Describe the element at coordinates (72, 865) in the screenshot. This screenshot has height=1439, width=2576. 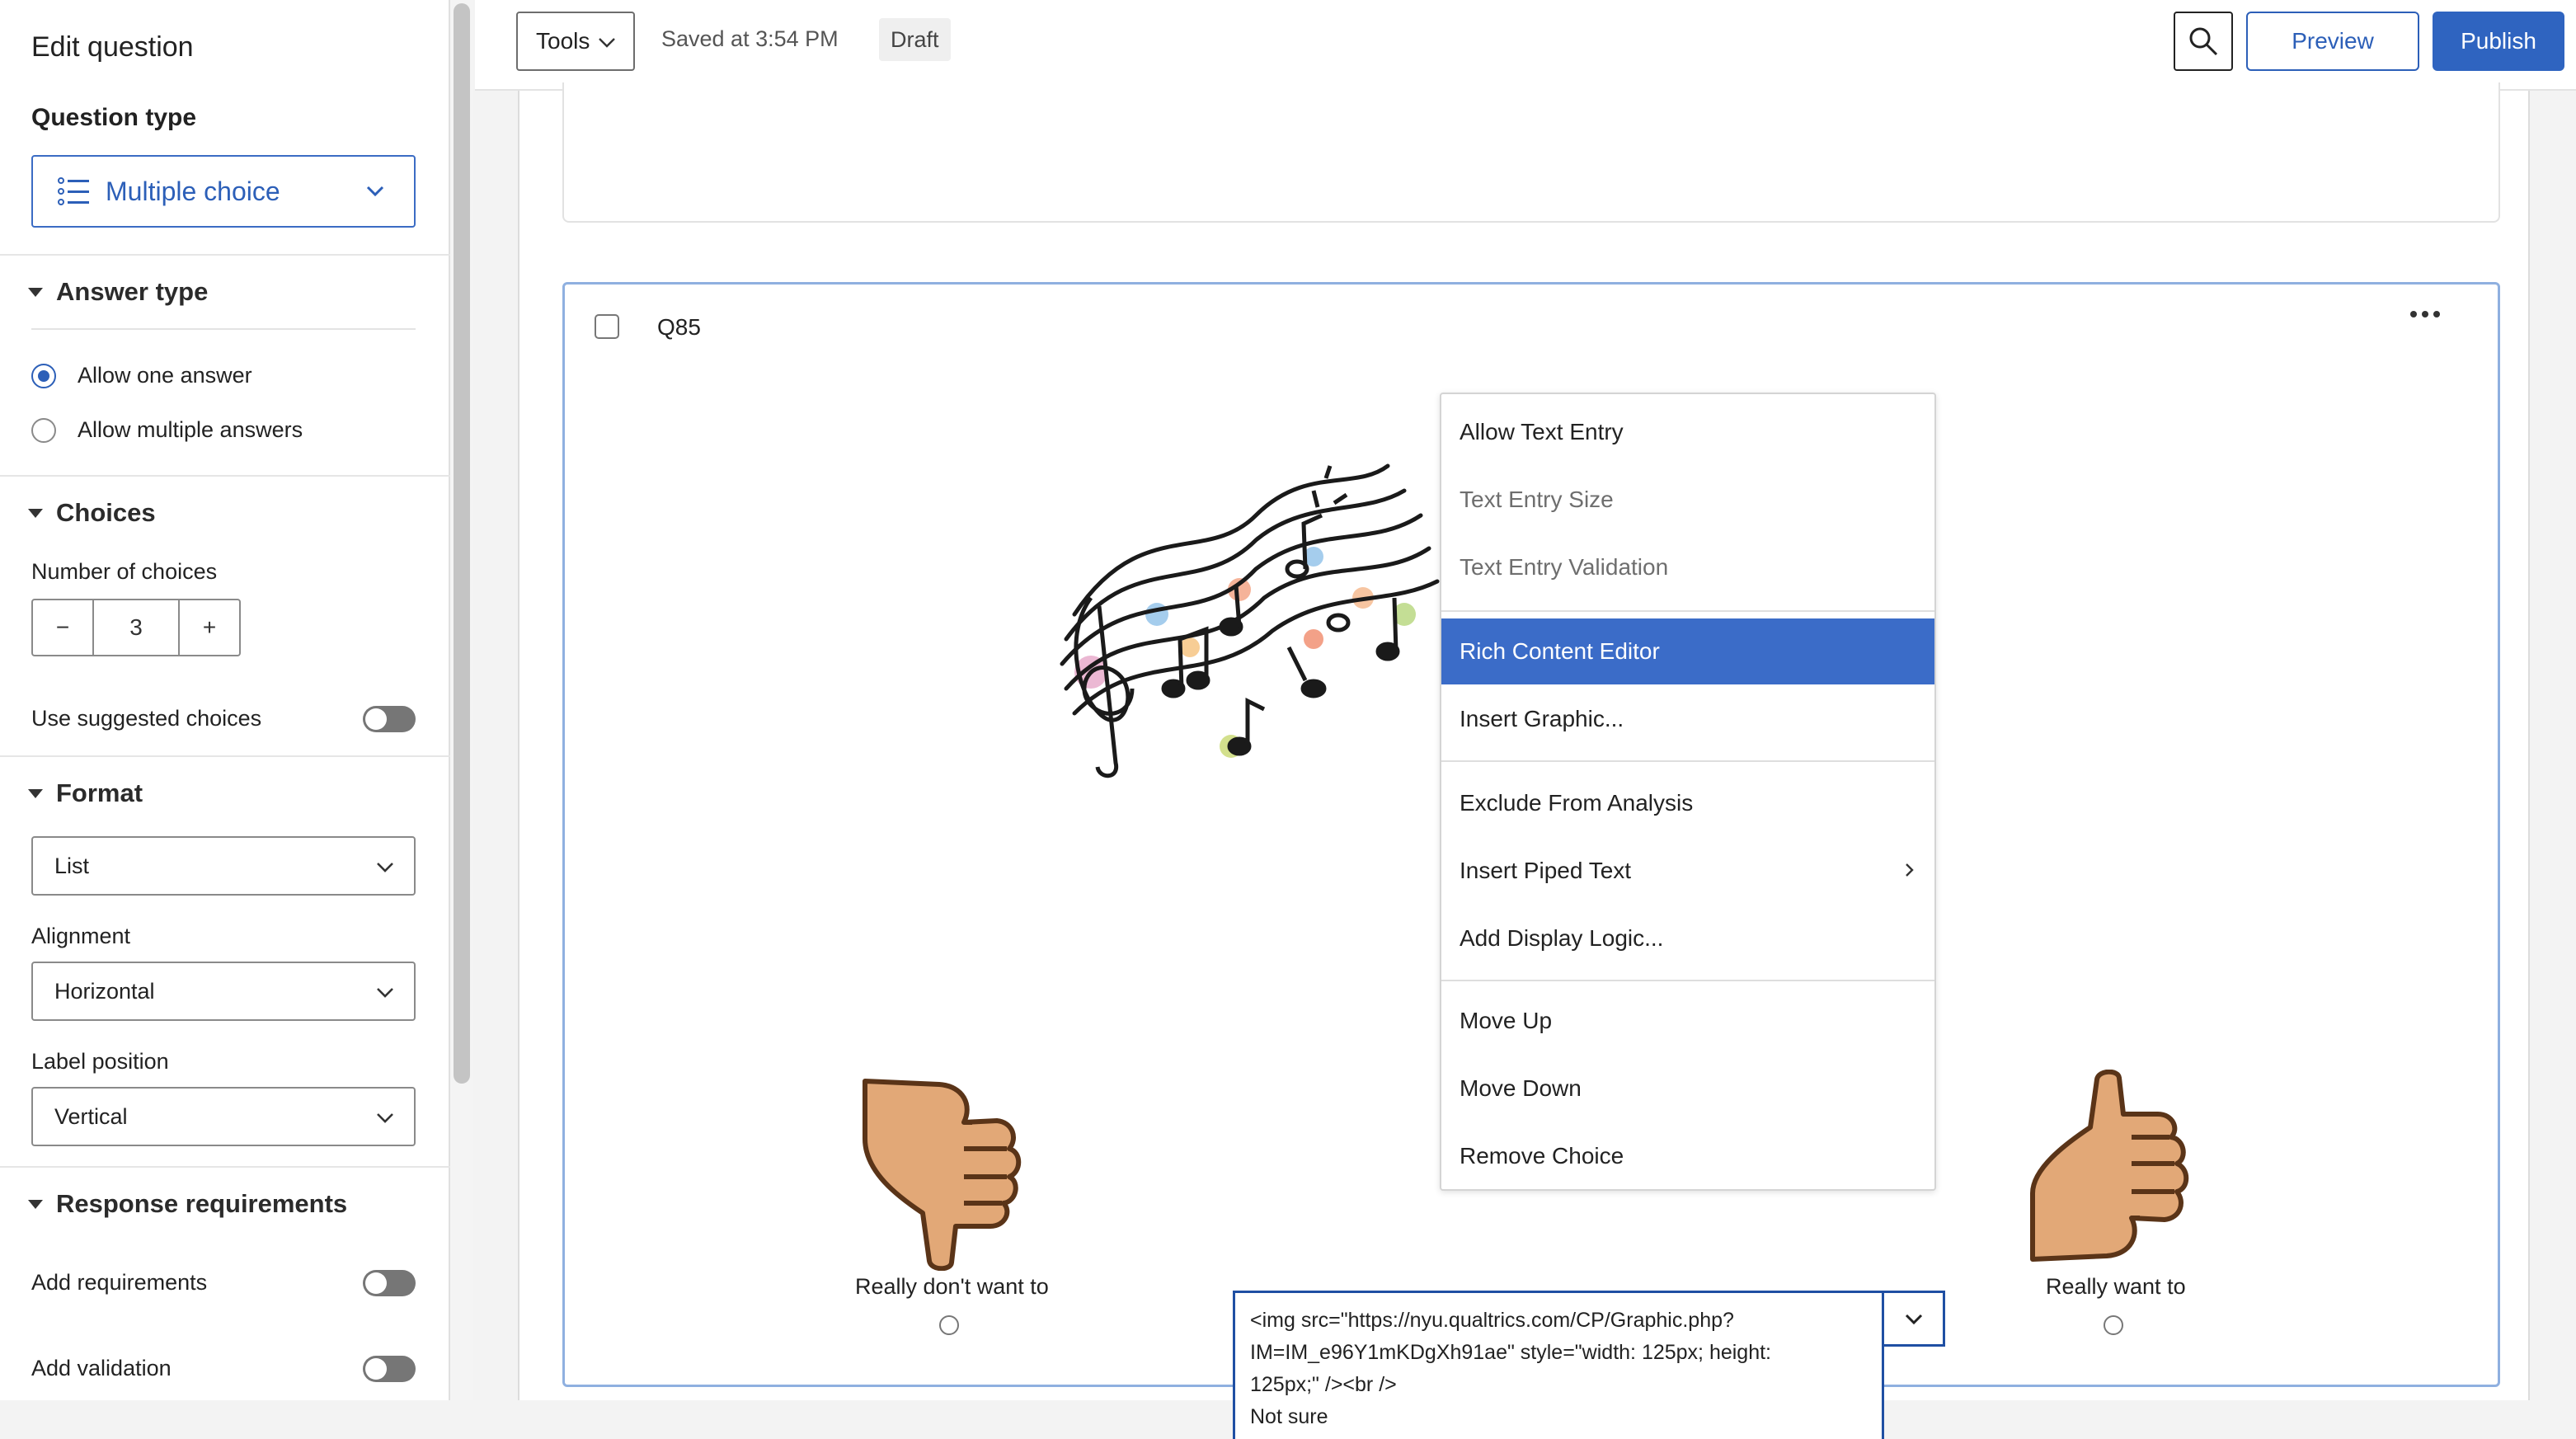
I see `format-value: List` at that location.